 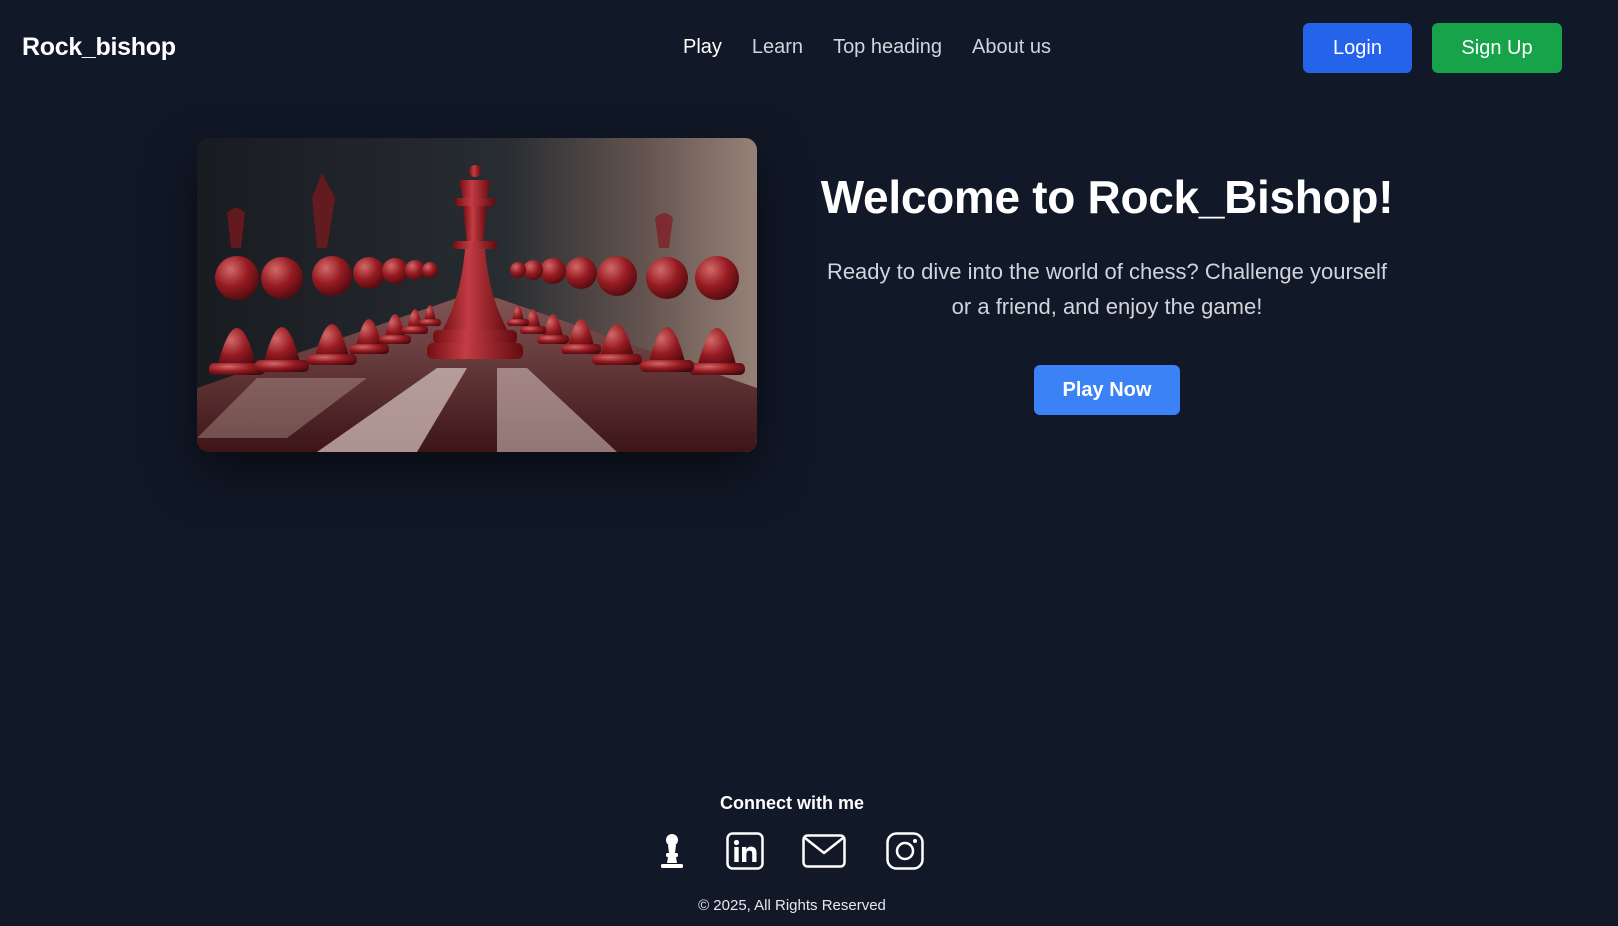 What do you see at coordinates (1107, 390) in the screenshot?
I see `play-now-button: Play Now` at bounding box center [1107, 390].